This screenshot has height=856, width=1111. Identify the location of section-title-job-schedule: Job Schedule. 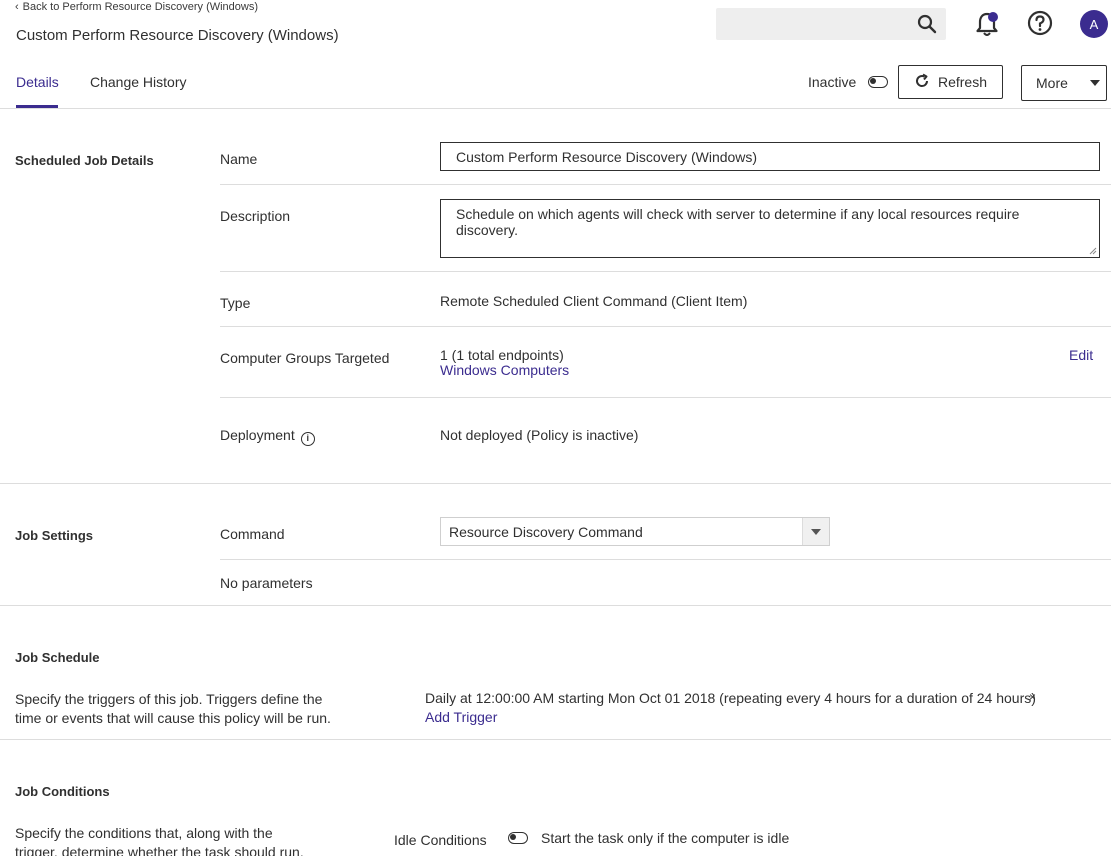
(57, 657).